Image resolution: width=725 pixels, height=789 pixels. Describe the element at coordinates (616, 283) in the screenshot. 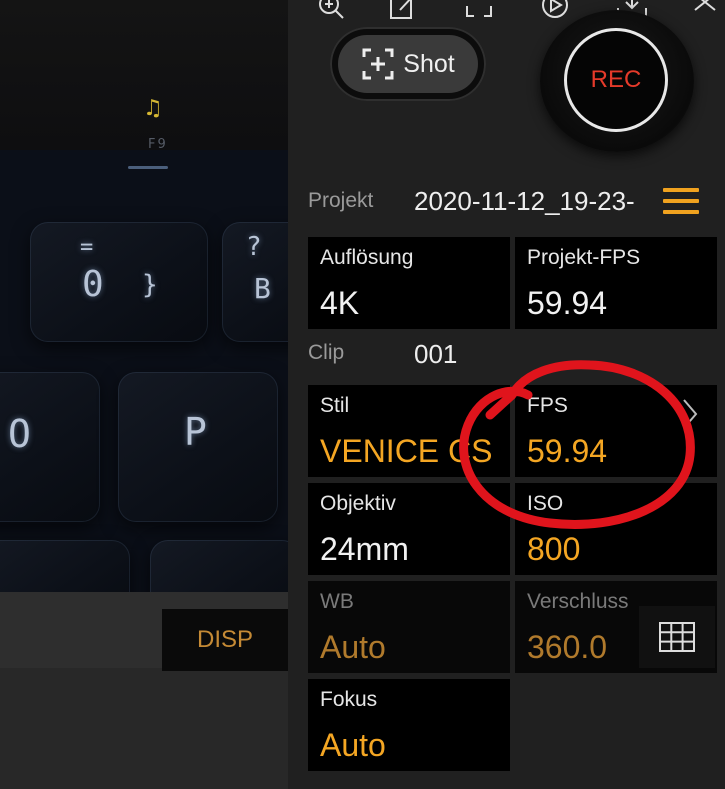

I see `project-fps-cell: Projekt-FPS 59.94` at that location.